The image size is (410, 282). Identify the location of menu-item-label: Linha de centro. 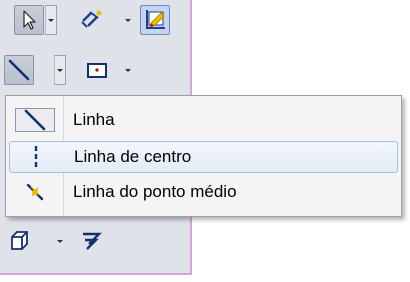
(133, 156).